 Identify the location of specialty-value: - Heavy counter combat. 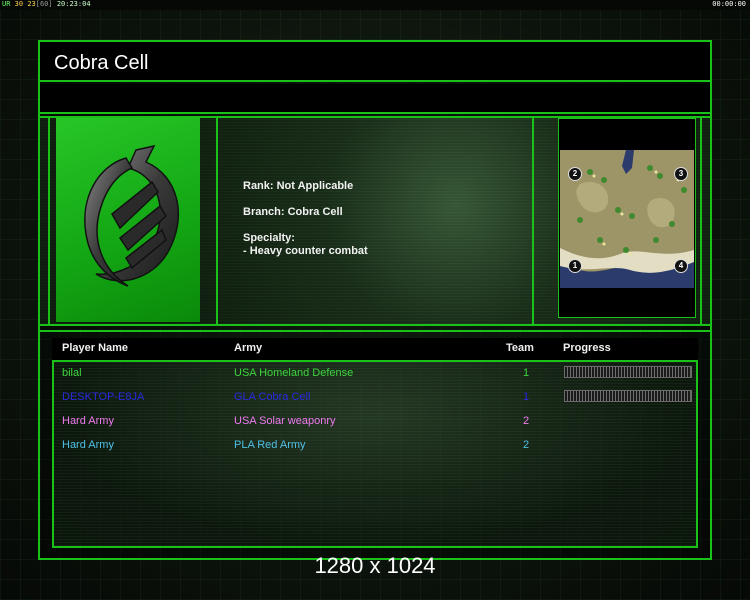
(305, 251).